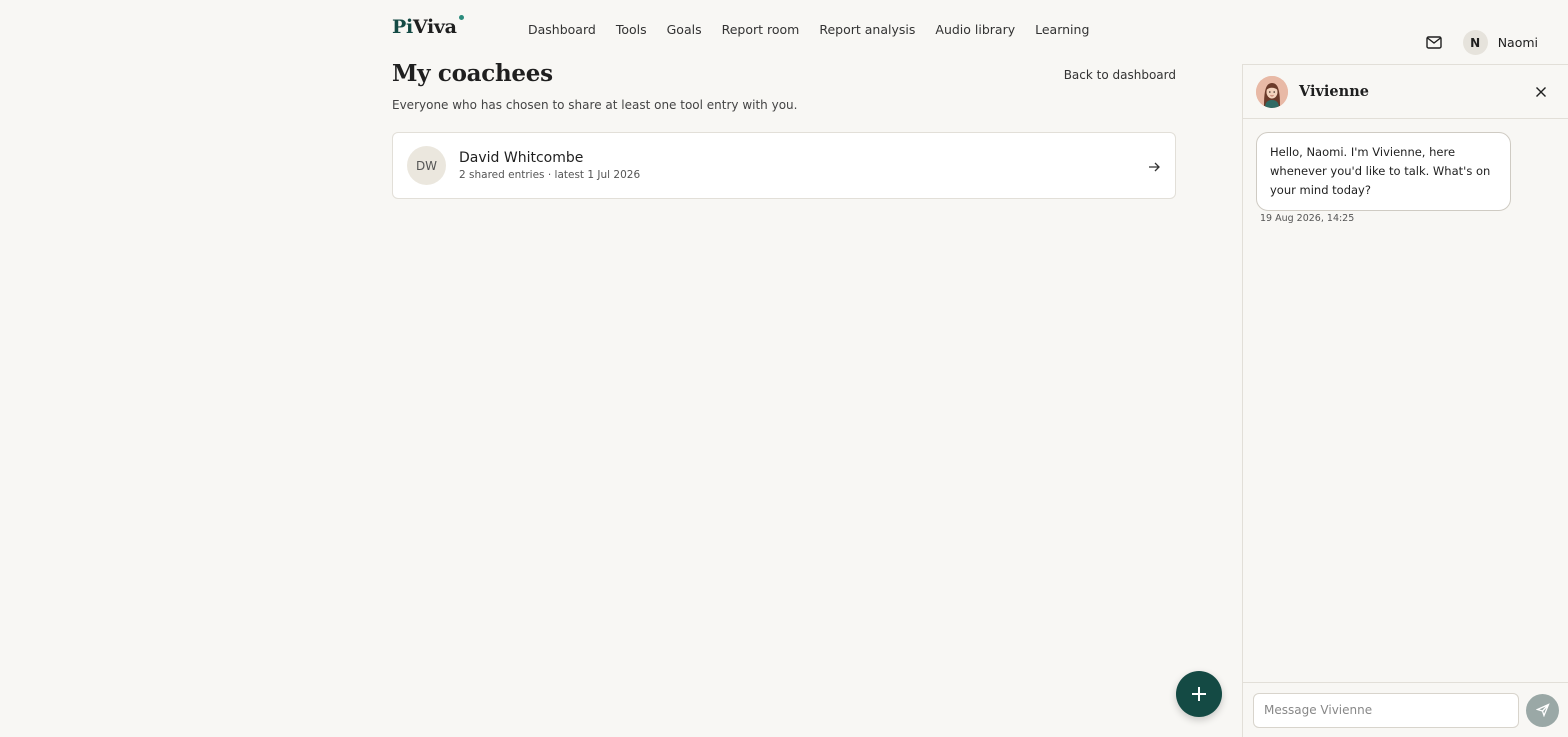 The width and height of the screenshot is (1568, 737). Describe the element at coordinates (1386, 710) in the screenshot. I see `chat-message-input` at that location.